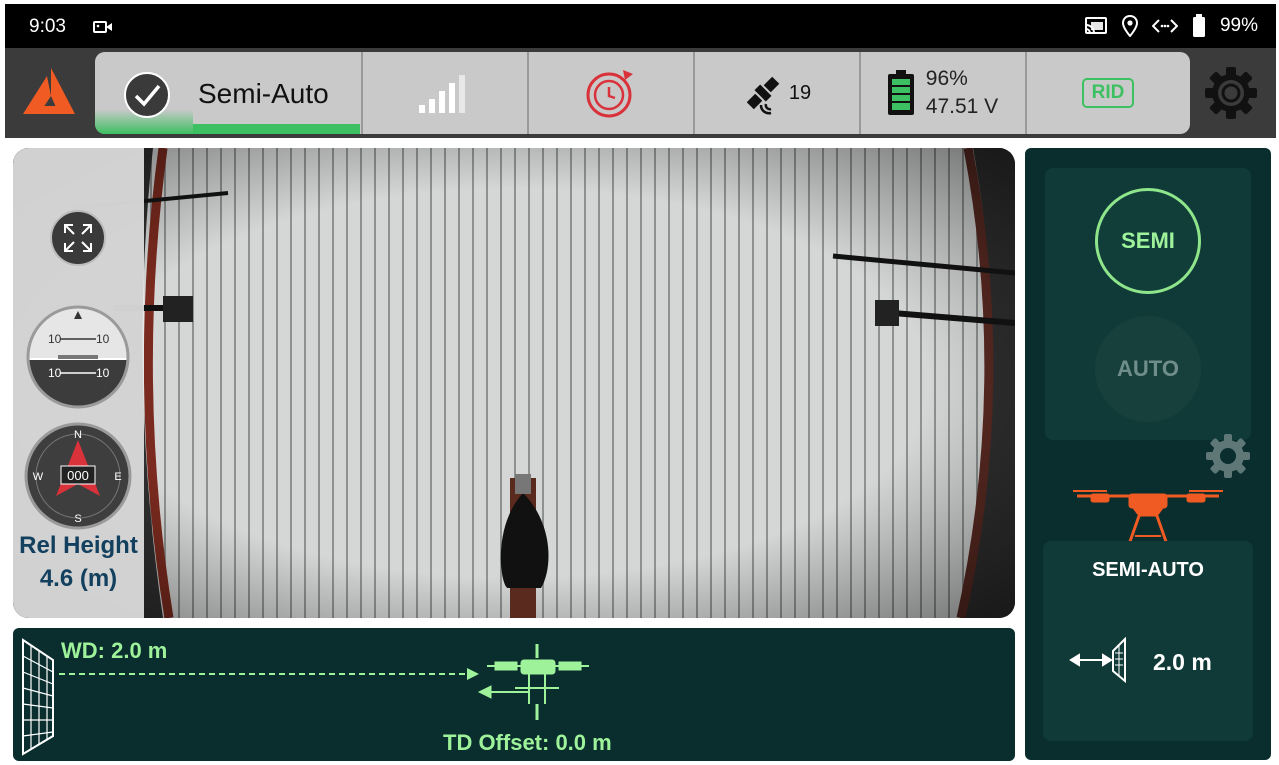  What do you see at coordinates (962, 93) in the screenshot?
I see `battery-readout: 96% 47.51 V` at bounding box center [962, 93].